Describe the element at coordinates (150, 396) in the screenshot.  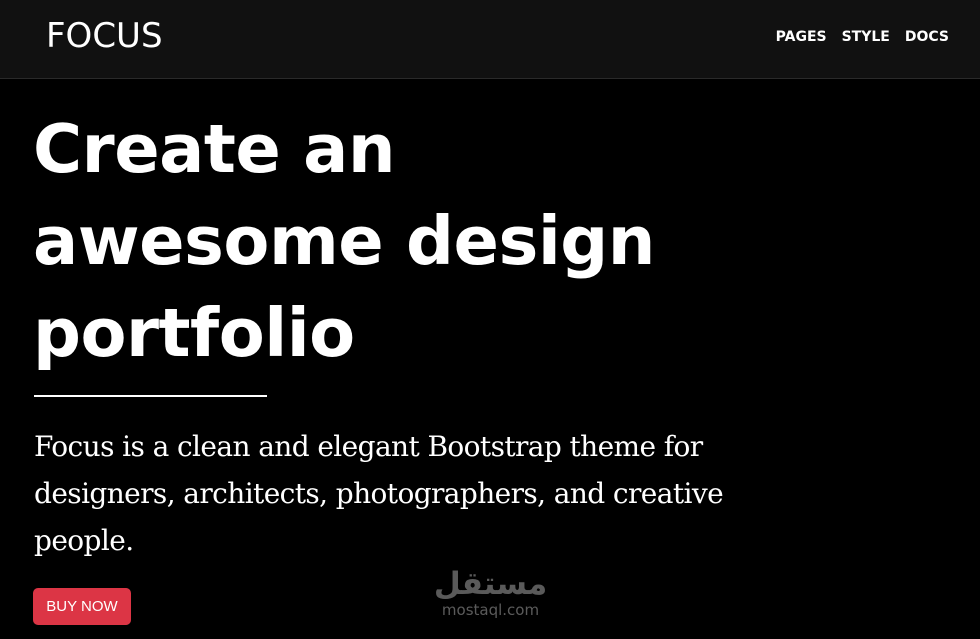
I see `hero-divider` at that location.